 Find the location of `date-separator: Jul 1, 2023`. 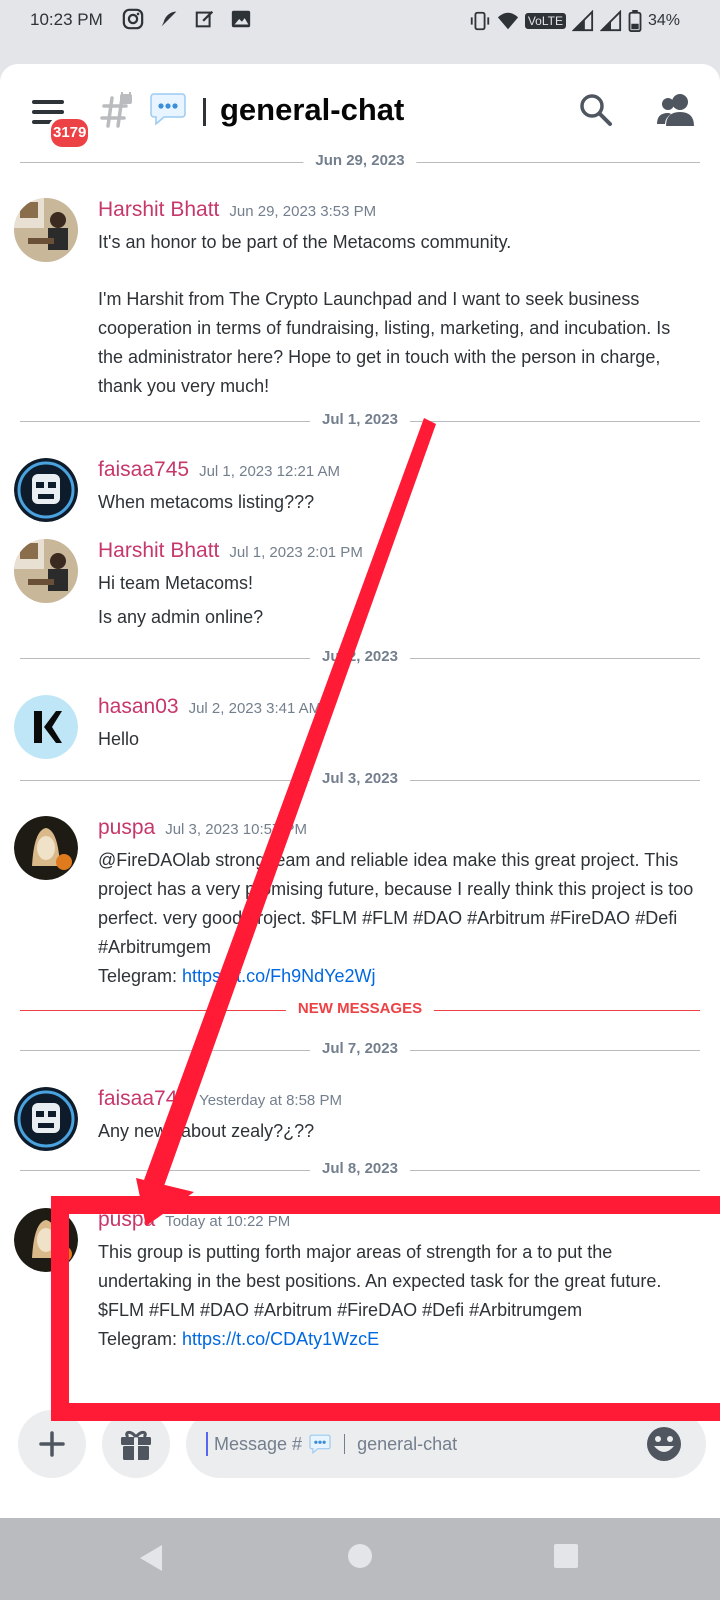

date-separator: Jul 1, 2023 is located at coordinates (360, 421).